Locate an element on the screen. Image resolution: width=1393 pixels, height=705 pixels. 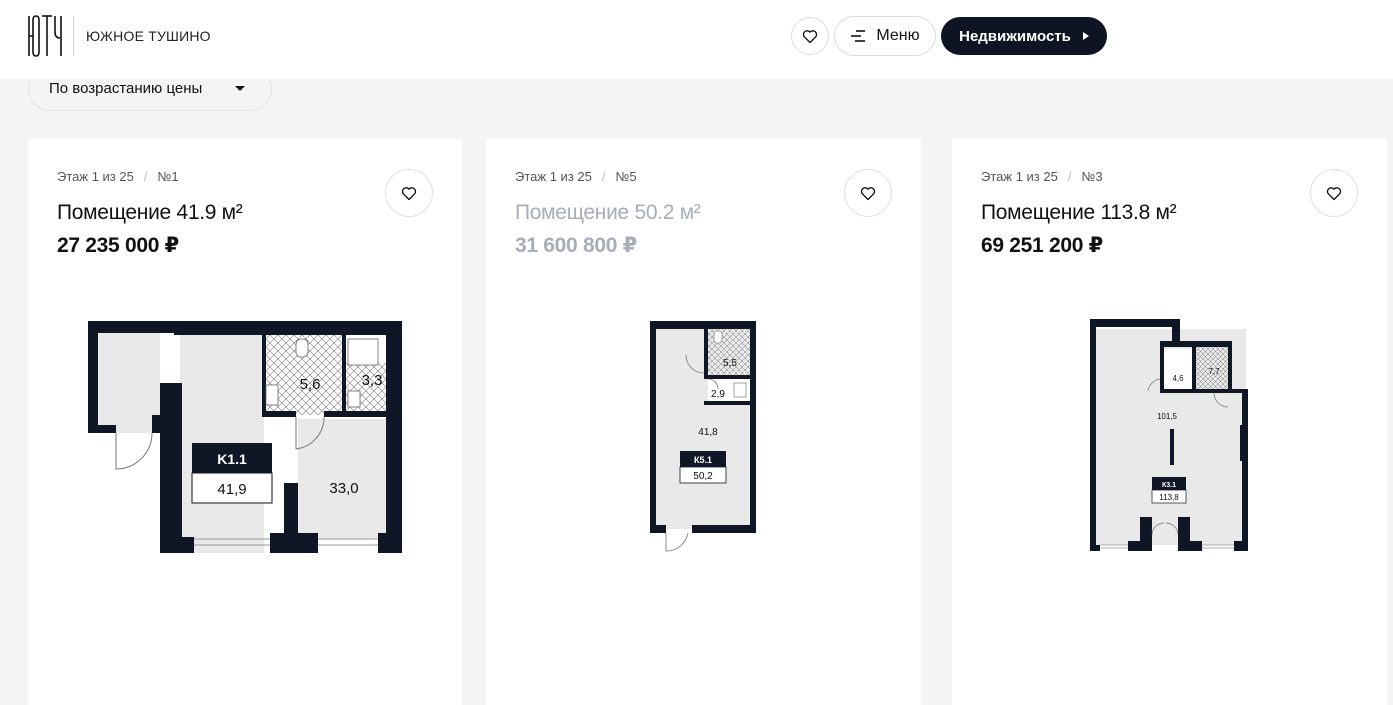
plan-room-area: 4,6 is located at coordinates (1178, 378).